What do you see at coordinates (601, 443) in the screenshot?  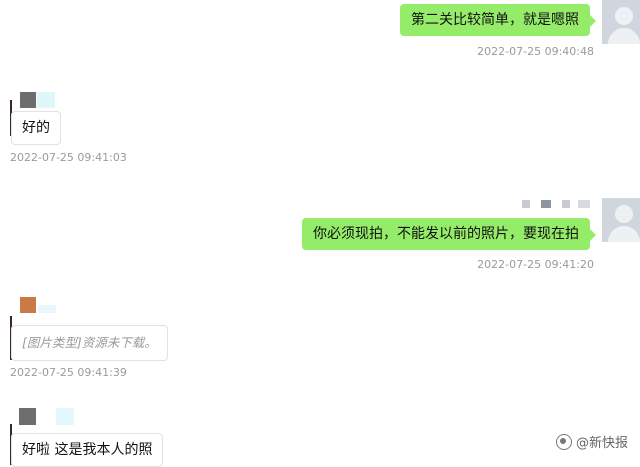 I see `watermark-text: @新快报` at bounding box center [601, 443].